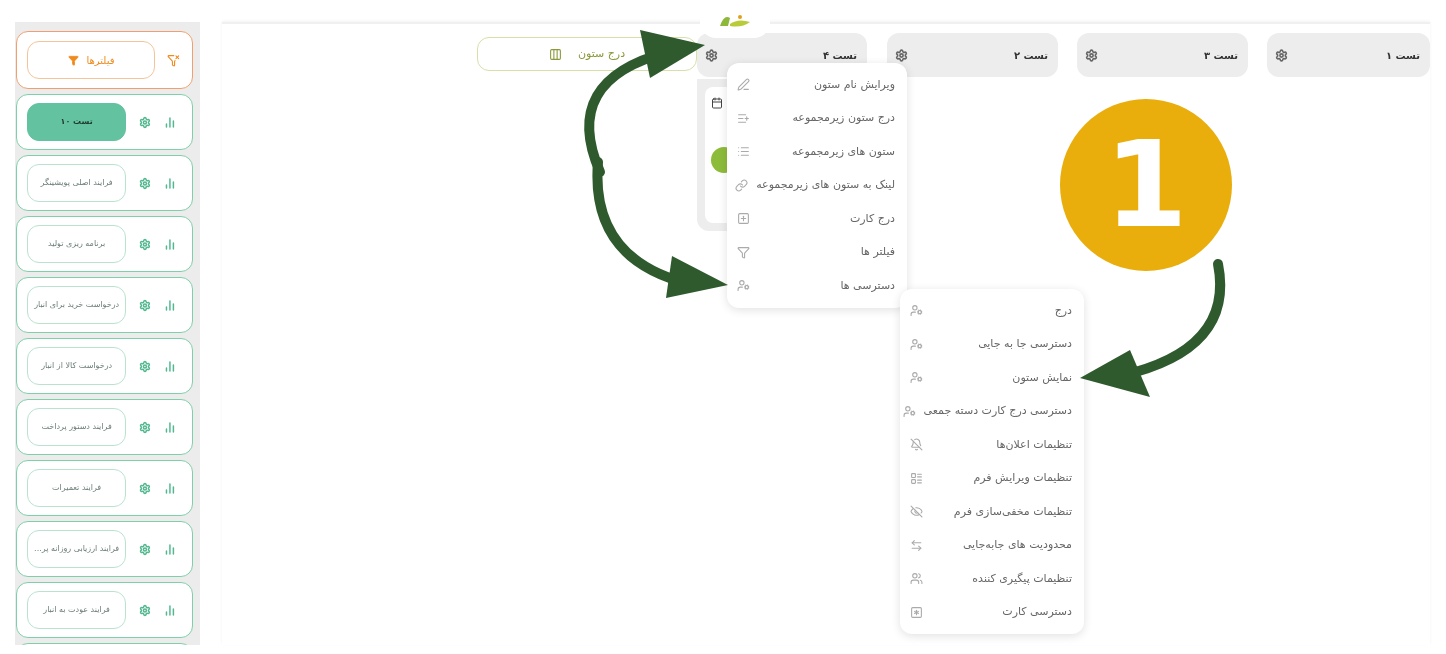 This screenshot has width=1446, height=654. I want to click on process-button: درخواست کالا از انبار, so click(77, 366).